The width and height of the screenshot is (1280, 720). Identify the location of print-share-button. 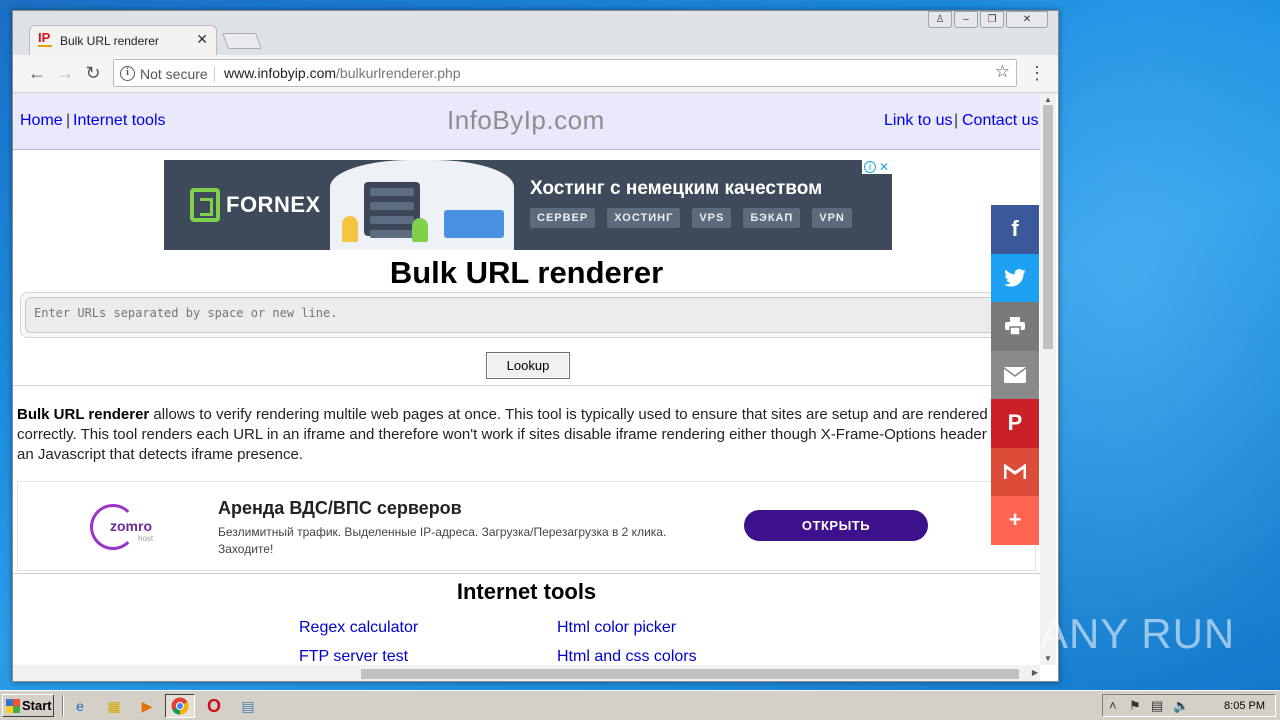
(1015, 326).